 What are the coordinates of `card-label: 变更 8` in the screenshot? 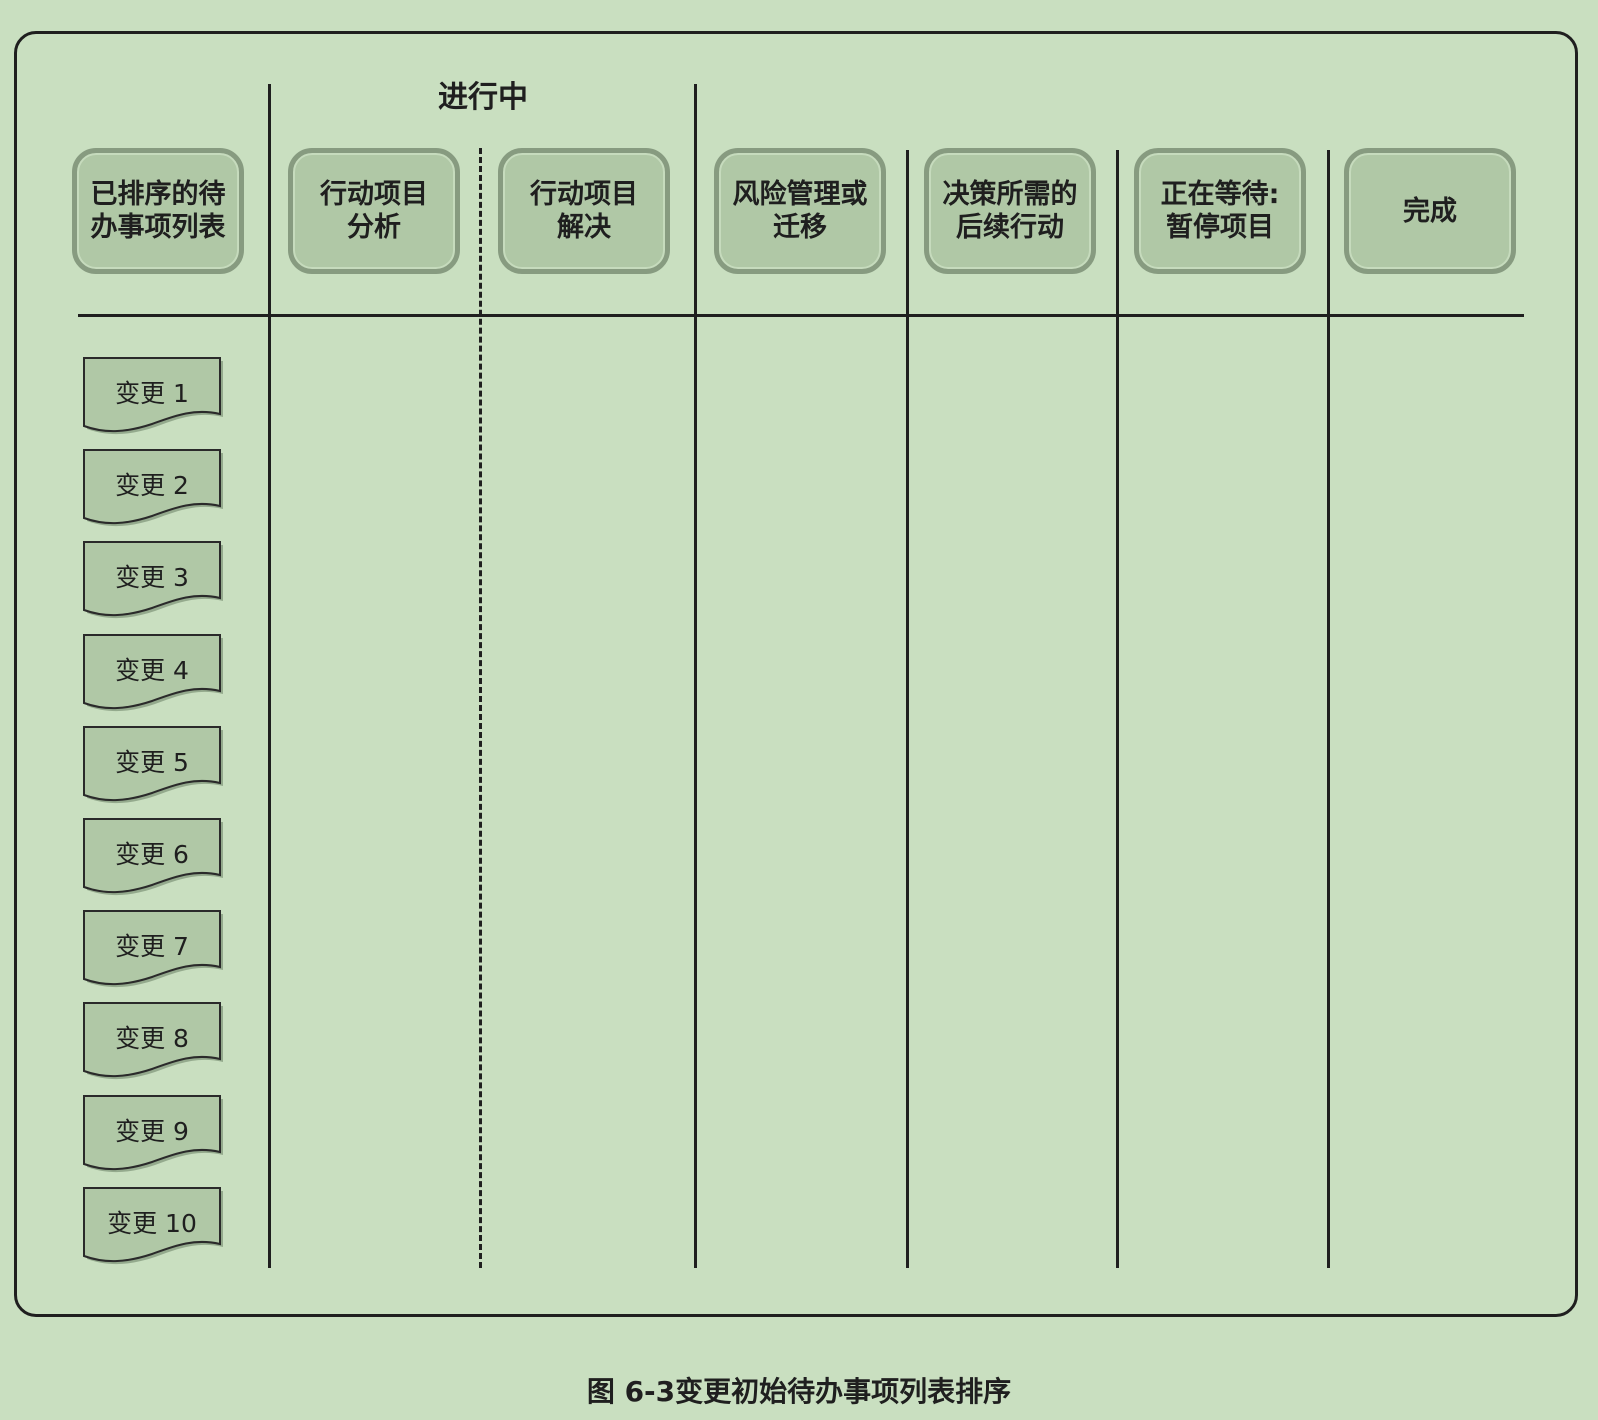 It's located at (152, 1038).